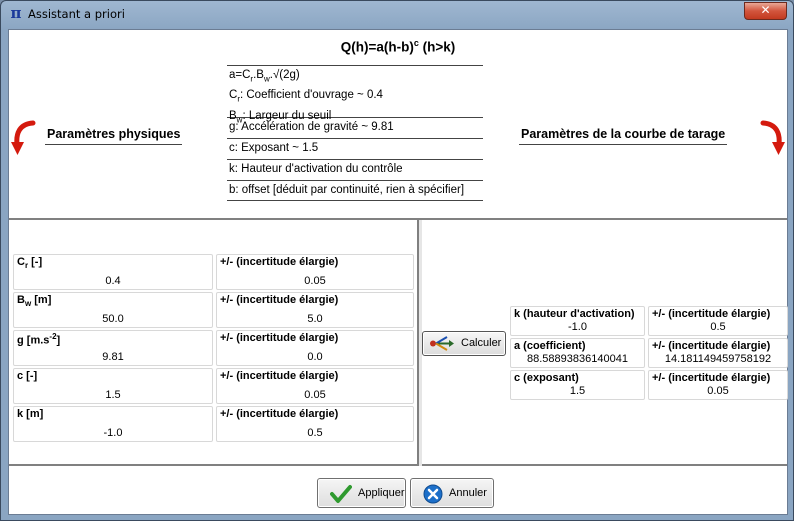 The width and height of the screenshot is (794, 521). Describe the element at coordinates (113, 386) in the screenshot. I see `field-c: c [-] 1.5` at that location.